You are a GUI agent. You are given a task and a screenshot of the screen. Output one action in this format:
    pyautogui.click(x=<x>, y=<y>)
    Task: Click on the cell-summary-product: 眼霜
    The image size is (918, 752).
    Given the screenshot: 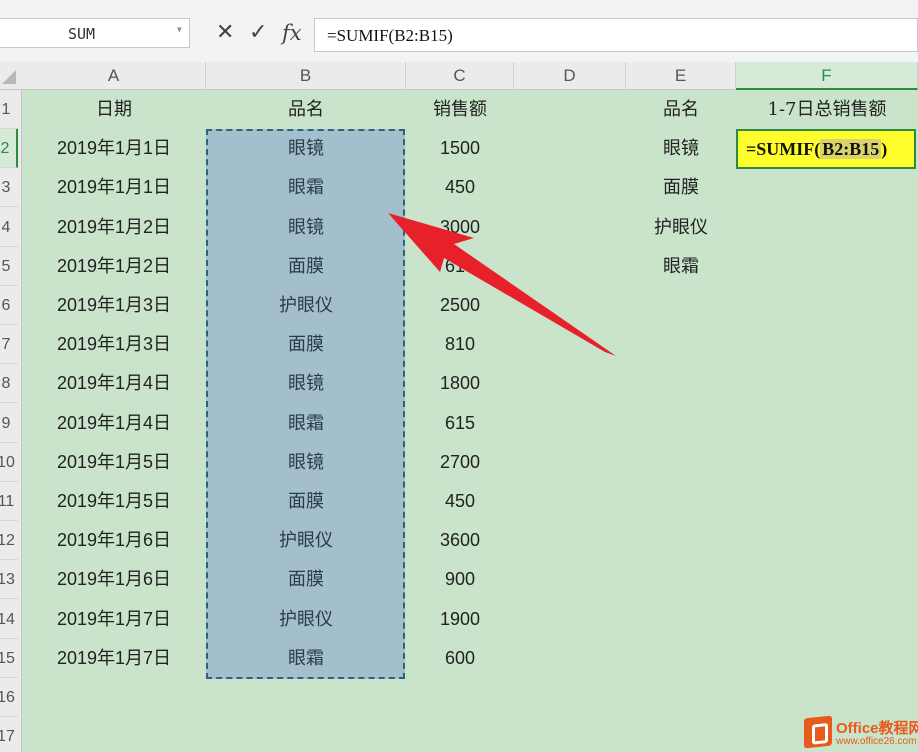 What is the action you would take?
    pyautogui.click(x=681, y=266)
    